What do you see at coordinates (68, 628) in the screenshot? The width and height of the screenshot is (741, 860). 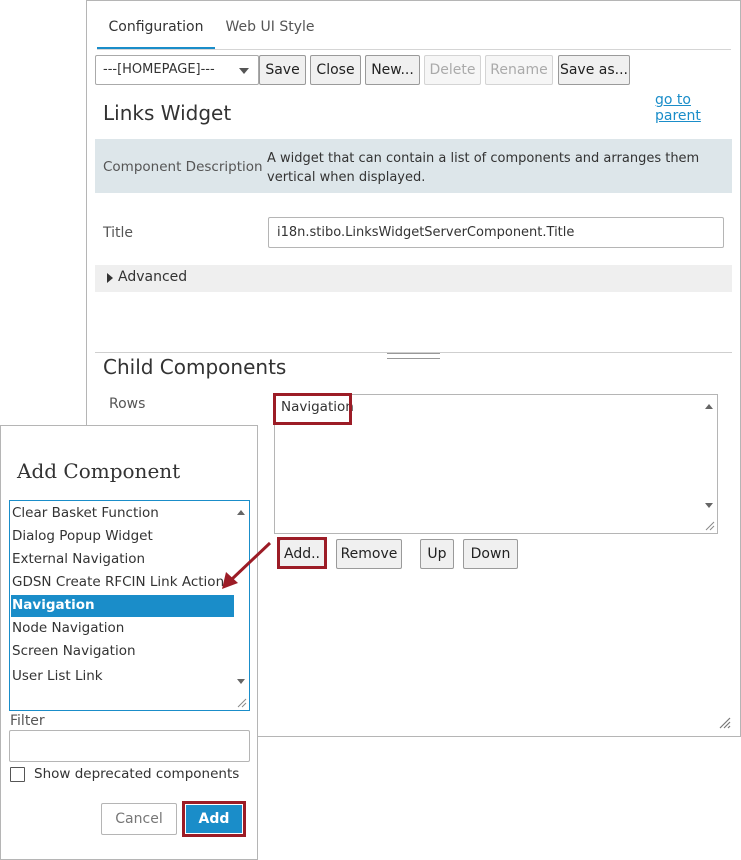 I see `list-item: Node Navigation` at bounding box center [68, 628].